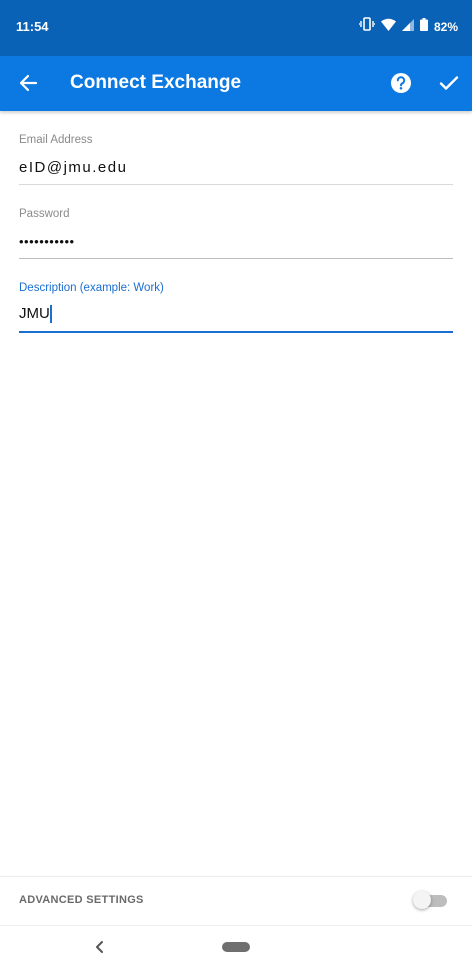 This screenshot has width=472, height=971. Describe the element at coordinates (236, 876) in the screenshot. I see `divider` at that location.